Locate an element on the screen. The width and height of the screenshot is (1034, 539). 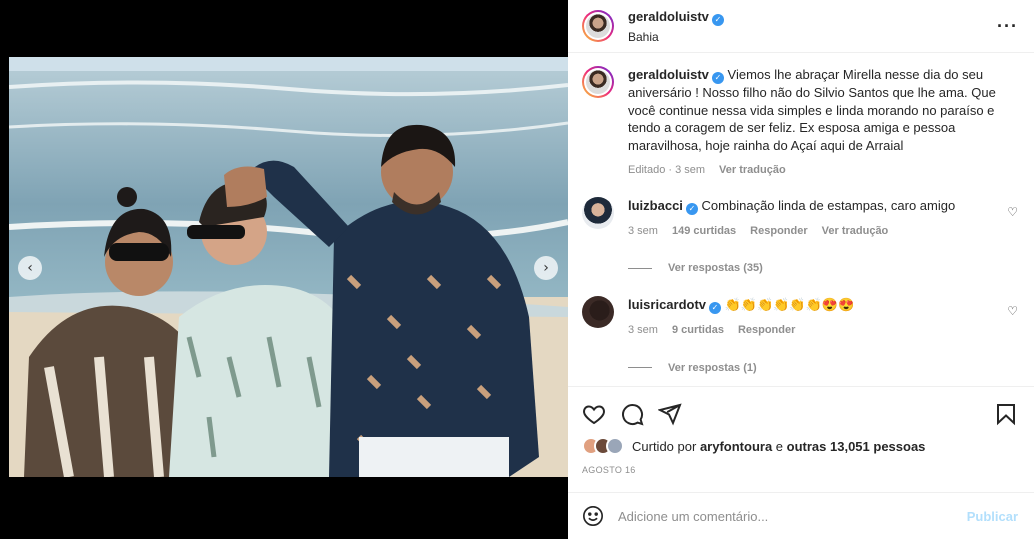
save-bookmark-icon is located at coordinates (1006, 414).